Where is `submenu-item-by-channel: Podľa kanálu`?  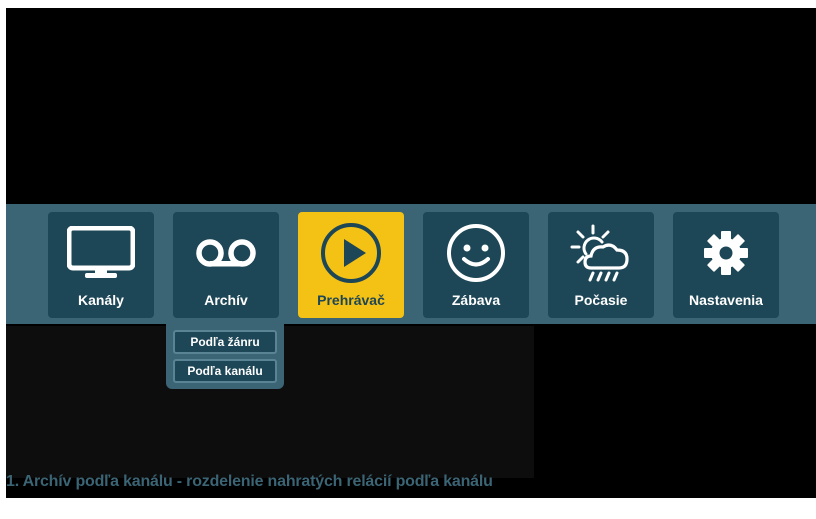 submenu-item-by-channel: Podľa kanálu is located at coordinates (225, 371).